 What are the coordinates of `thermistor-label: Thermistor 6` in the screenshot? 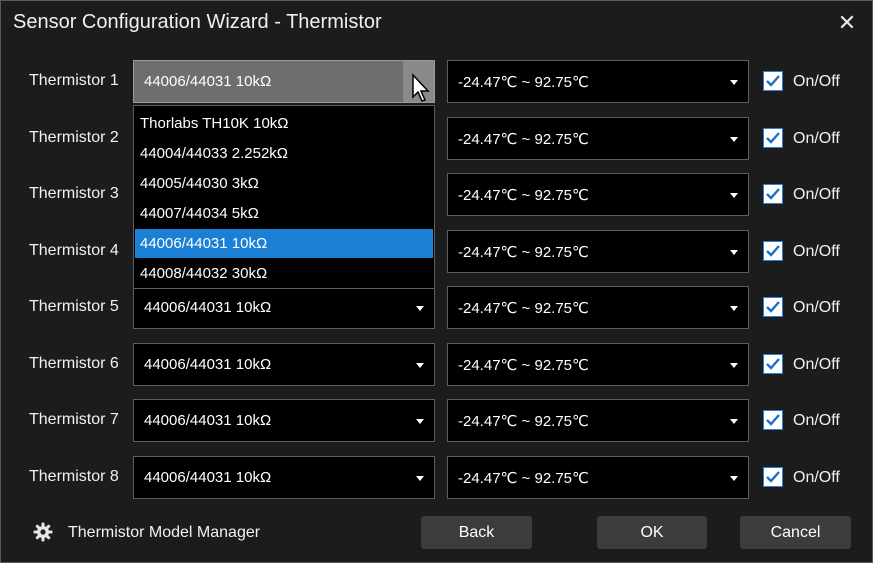 It's located at (74, 363).